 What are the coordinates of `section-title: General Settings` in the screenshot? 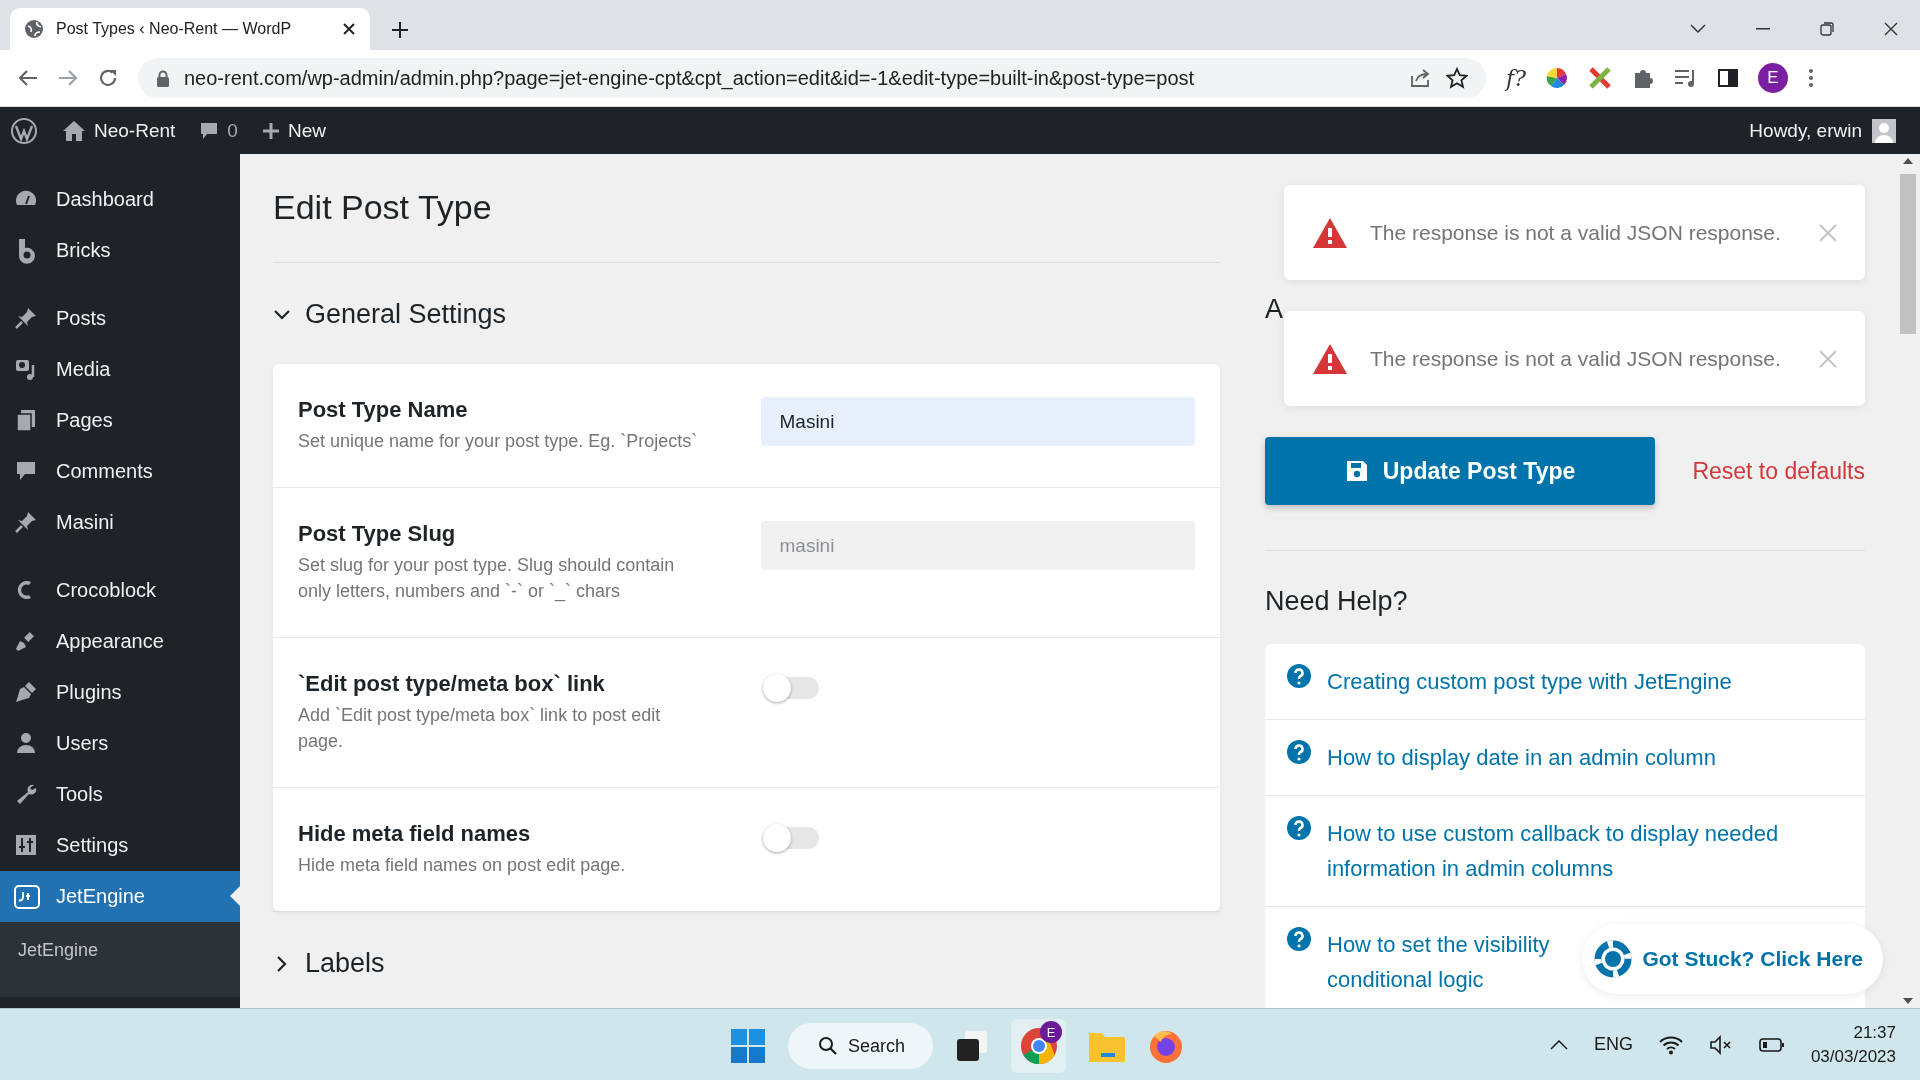 It's located at (406, 314).